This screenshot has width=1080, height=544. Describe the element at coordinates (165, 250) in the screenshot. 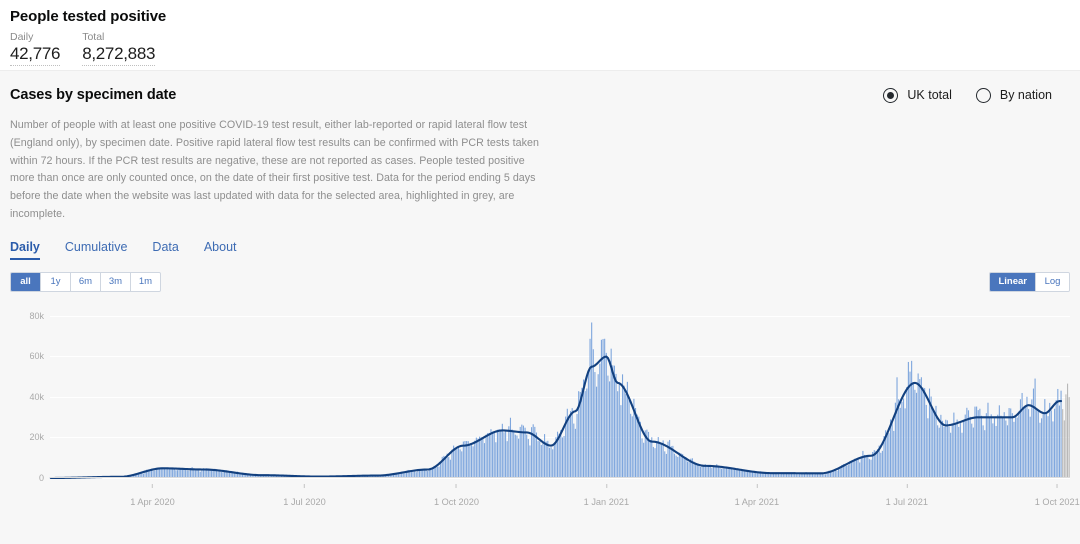

I see `tab-data: Data` at that location.